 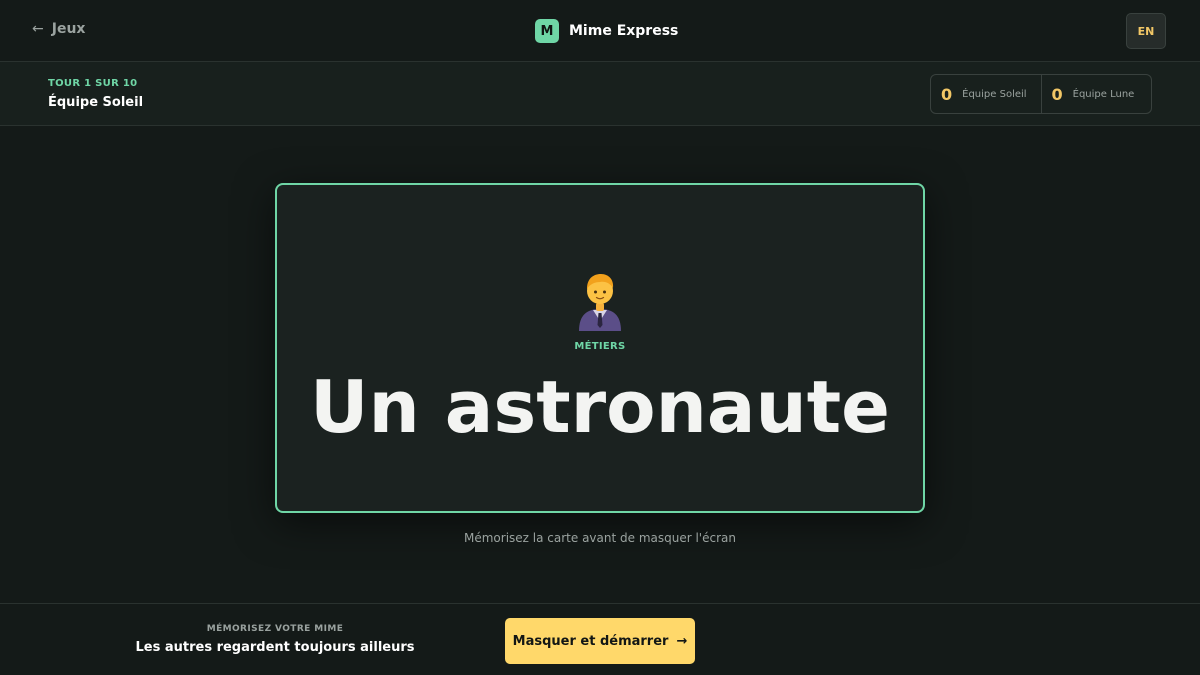 I want to click on round-label: TOUR 1 SUR 10, so click(x=93, y=83).